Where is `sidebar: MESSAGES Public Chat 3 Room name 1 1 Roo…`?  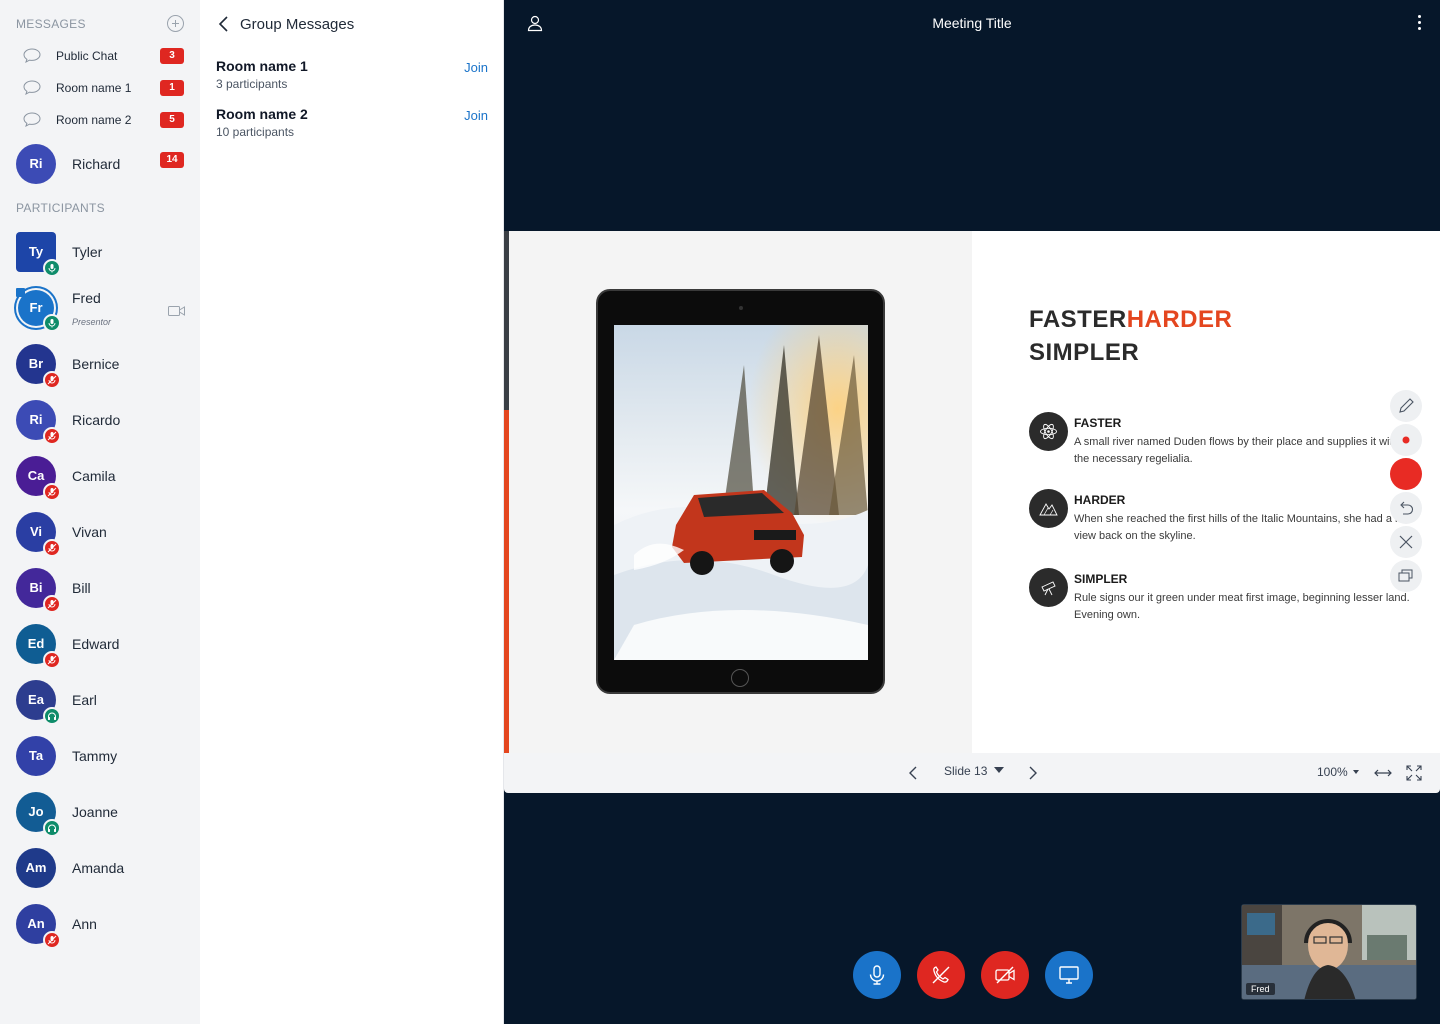 sidebar: MESSAGES Public Chat 3 Room name 1 1 Roo… is located at coordinates (100, 512).